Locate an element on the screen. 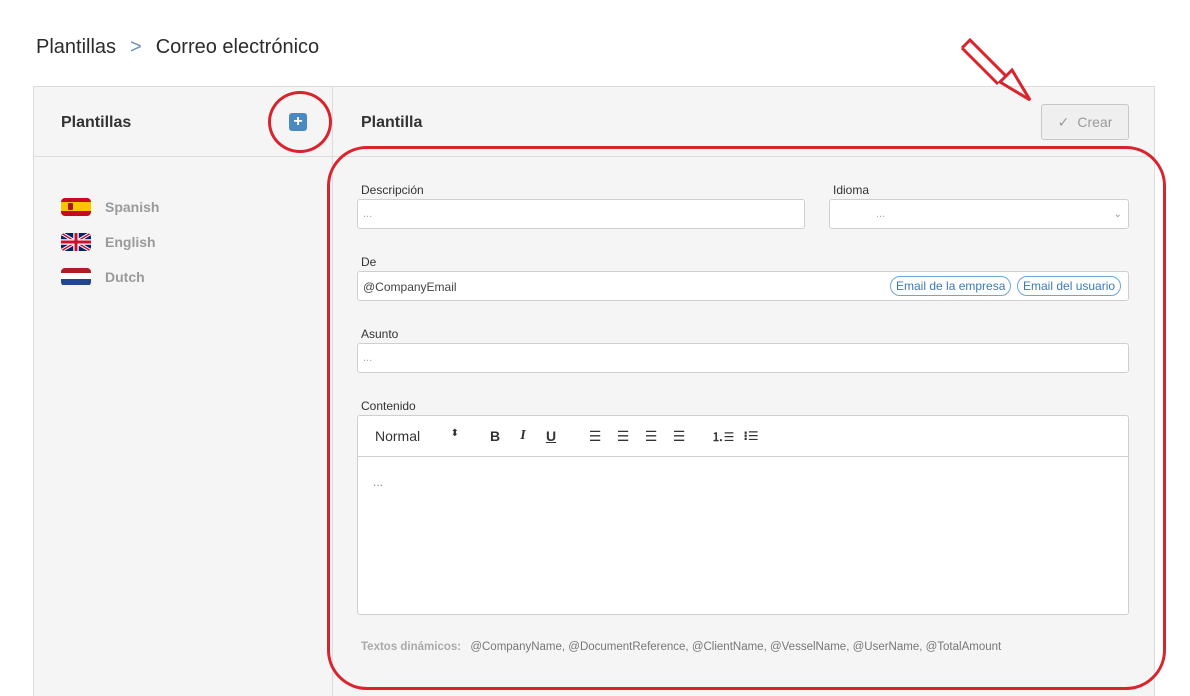 This screenshot has height=696, width=1190. chevron-down-icon: ⌄ is located at coordinates (1117, 214).